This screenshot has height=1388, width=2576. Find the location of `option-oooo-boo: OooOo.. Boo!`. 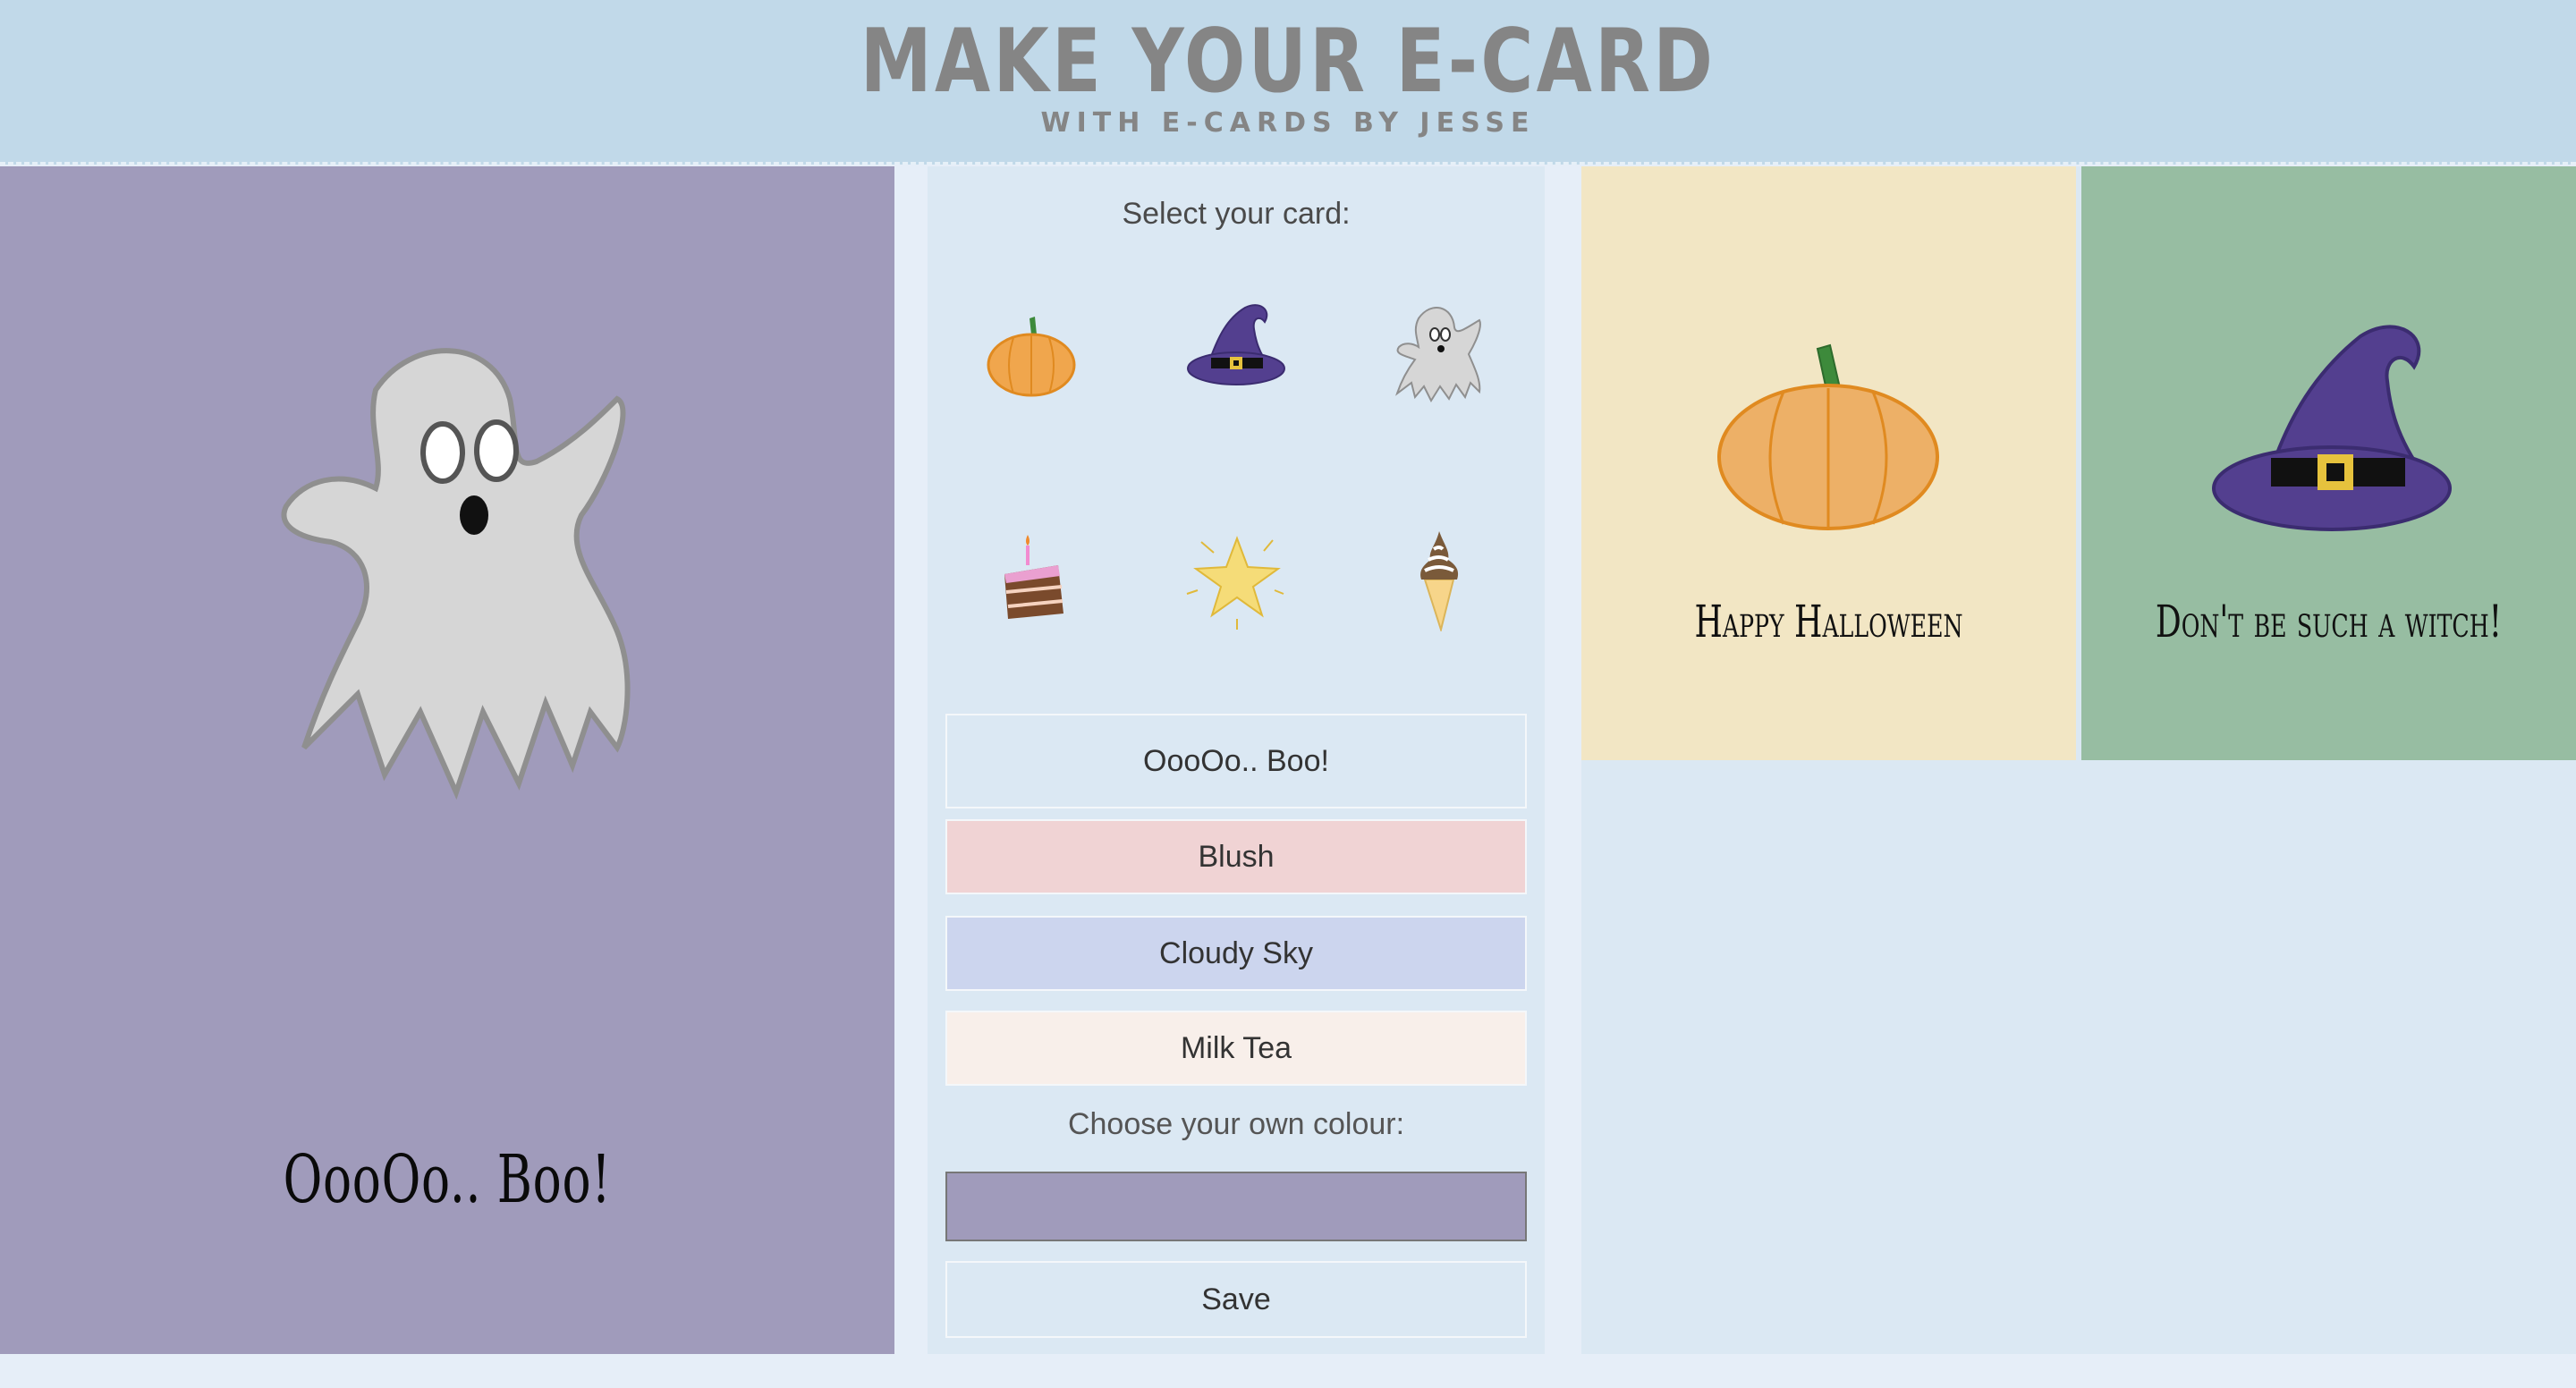

option-oooo-boo: OooOo.. Boo! is located at coordinates (1236, 761).